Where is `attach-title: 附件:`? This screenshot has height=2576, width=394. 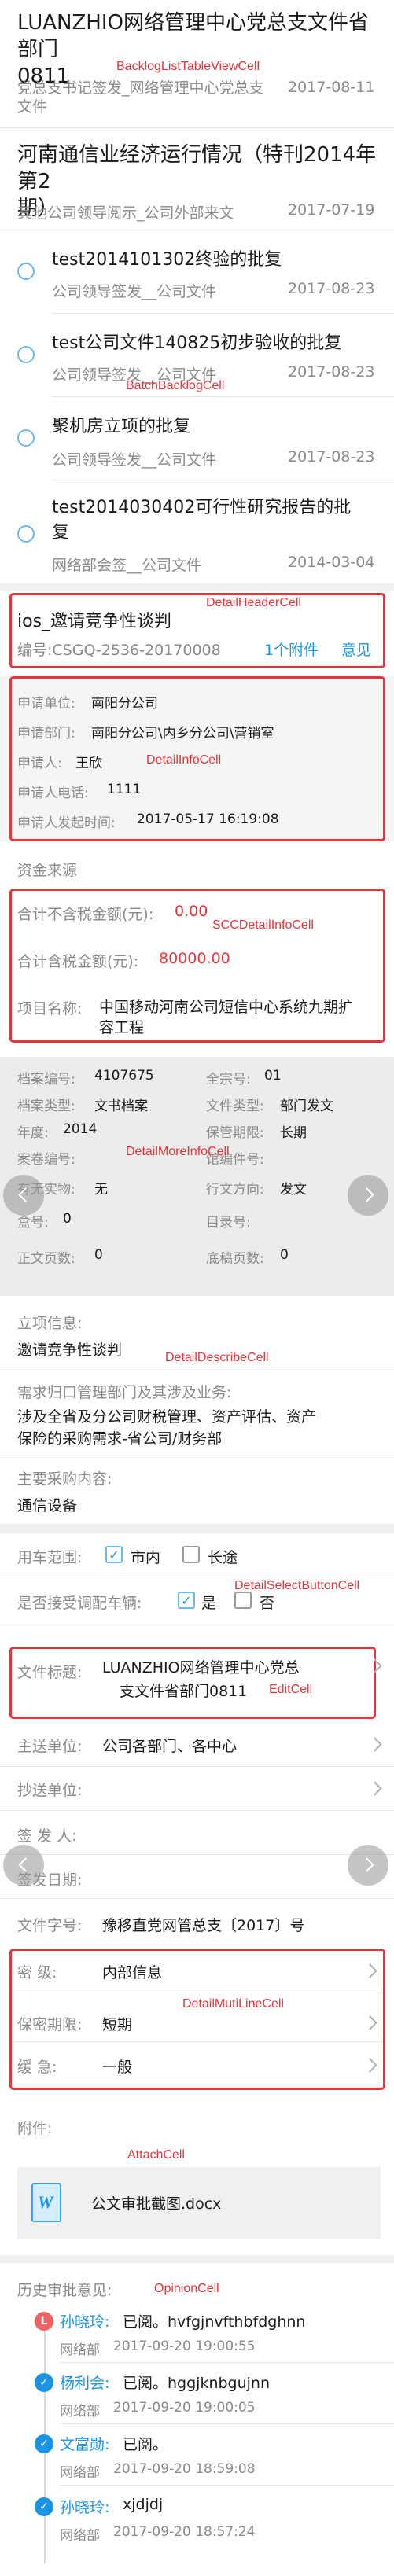 attach-title: 附件: is located at coordinates (35, 2128).